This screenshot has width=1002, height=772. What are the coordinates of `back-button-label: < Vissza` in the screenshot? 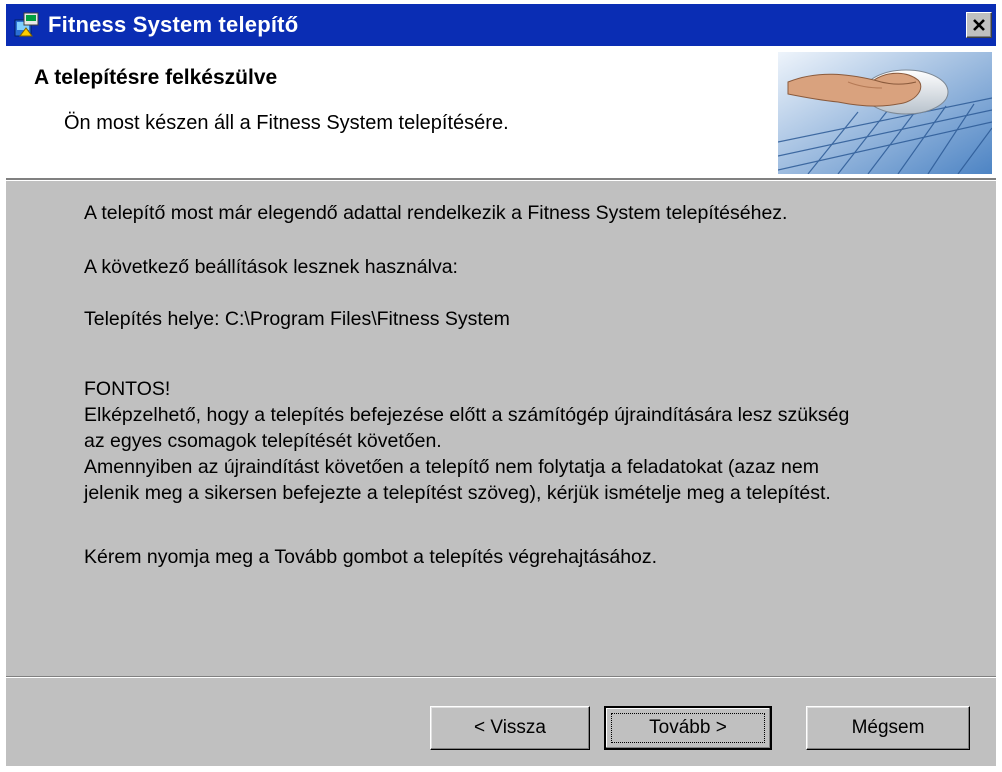 It's located at (510, 727).